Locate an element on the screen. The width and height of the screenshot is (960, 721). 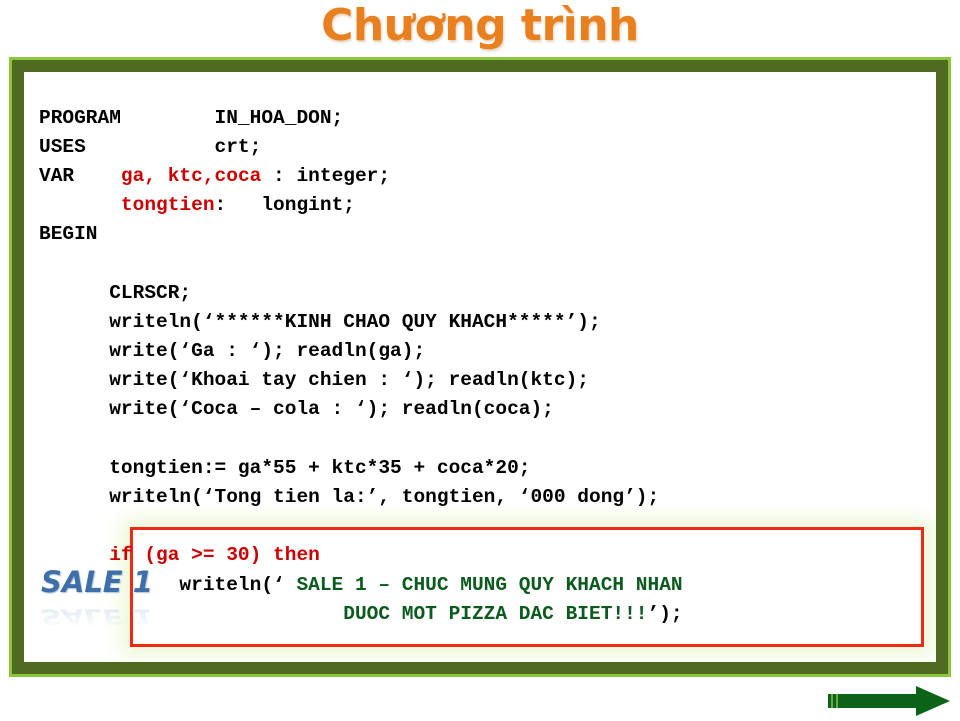
code-line: tongtien:= ga*55 + ktc*35 + coca*20; is located at coordinates (361, 468).